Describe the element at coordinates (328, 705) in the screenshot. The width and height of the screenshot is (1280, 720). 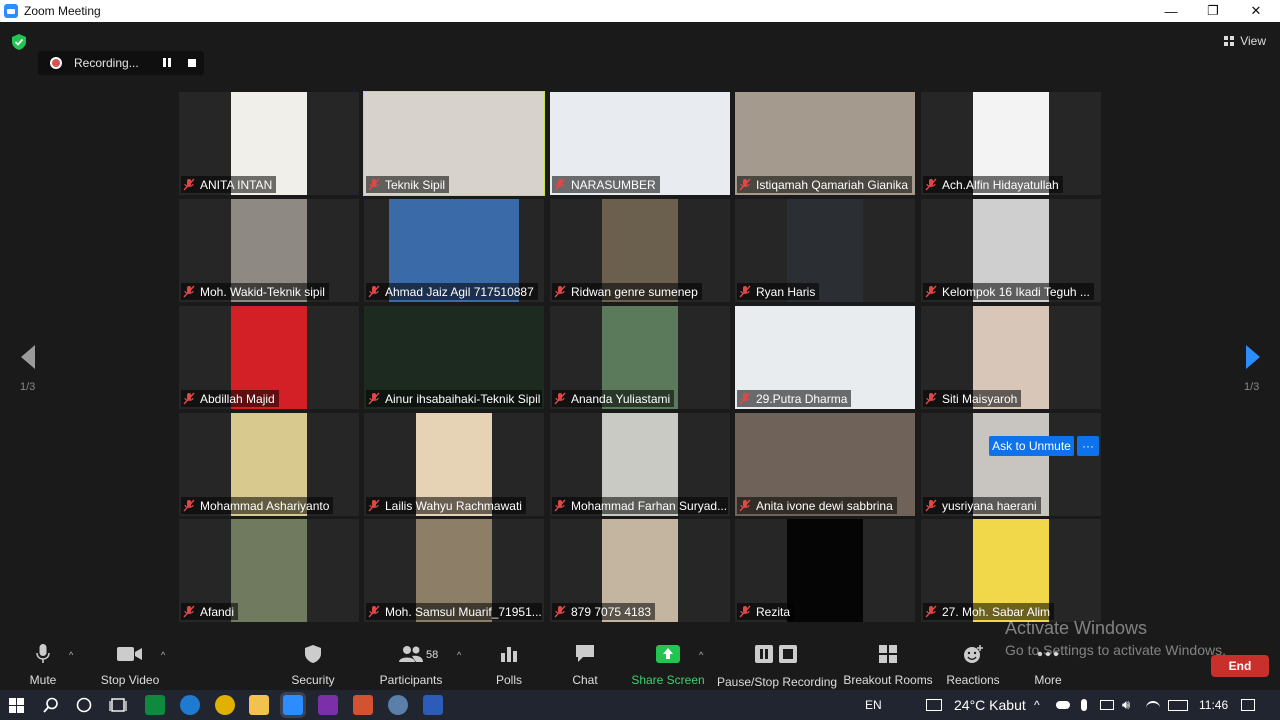
I see `onenote-taskbar-icon` at that location.